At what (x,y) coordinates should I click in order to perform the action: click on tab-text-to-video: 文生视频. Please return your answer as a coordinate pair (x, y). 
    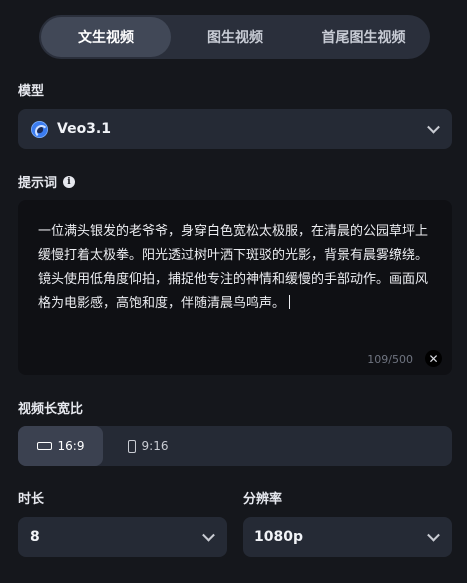
    Looking at the image, I should click on (106, 37).